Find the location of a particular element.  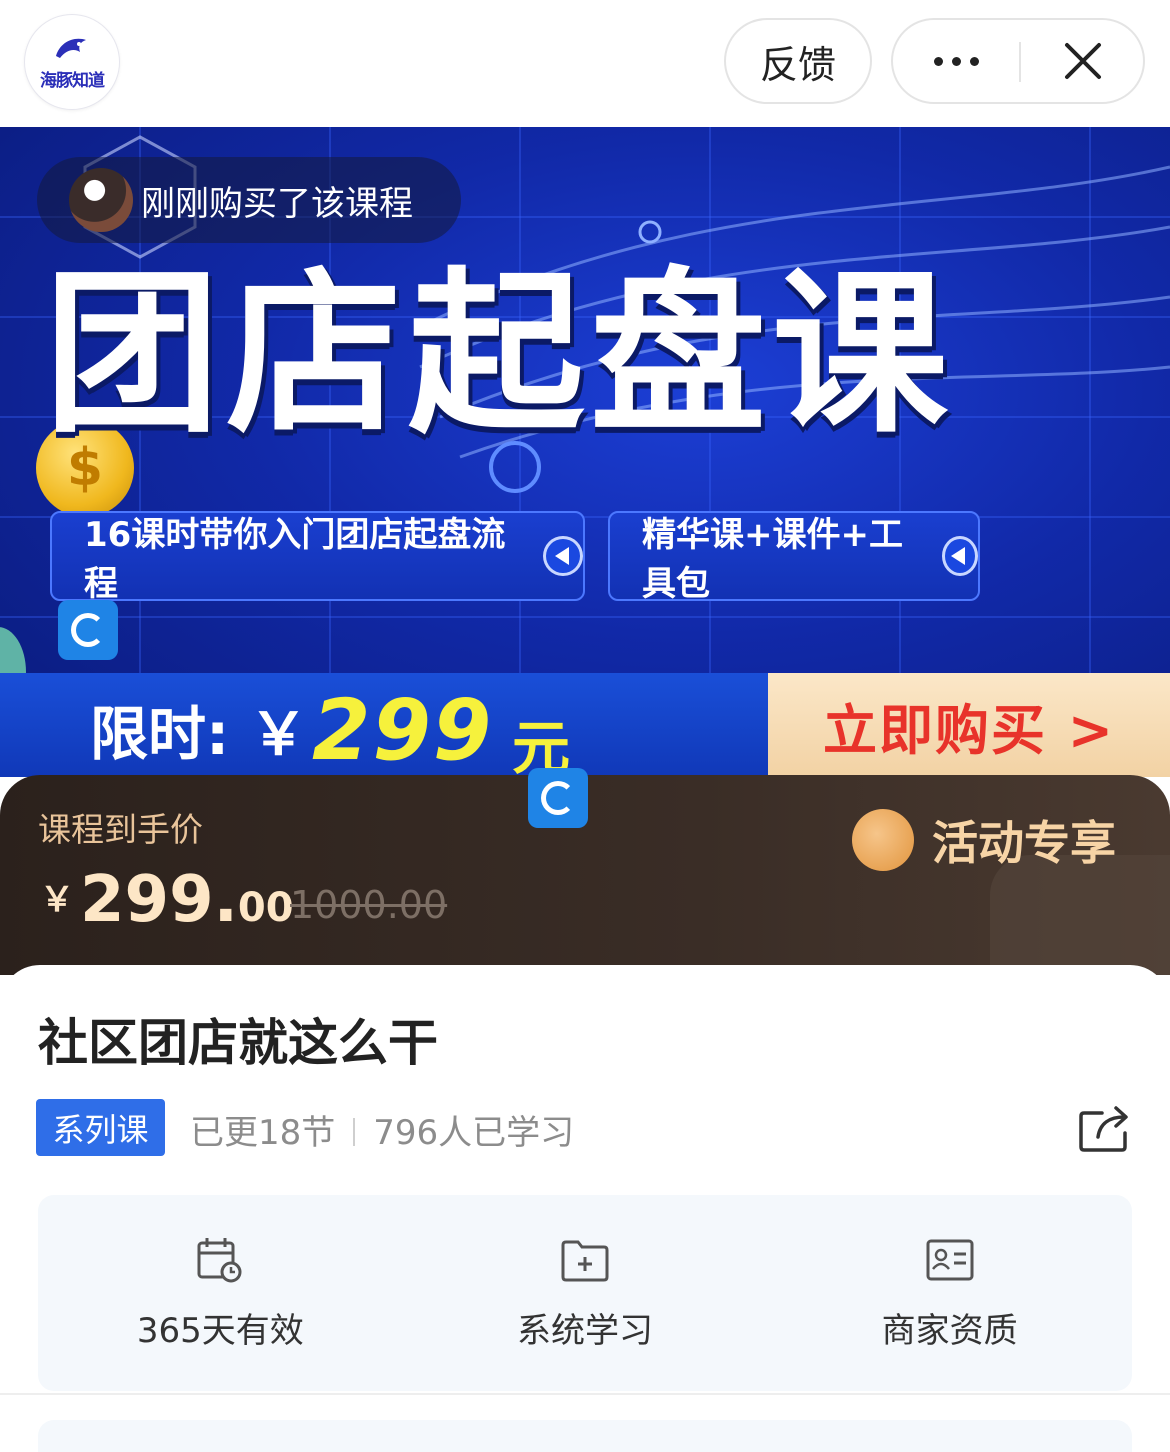

id-card-icon is located at coordinates (950, 1259).